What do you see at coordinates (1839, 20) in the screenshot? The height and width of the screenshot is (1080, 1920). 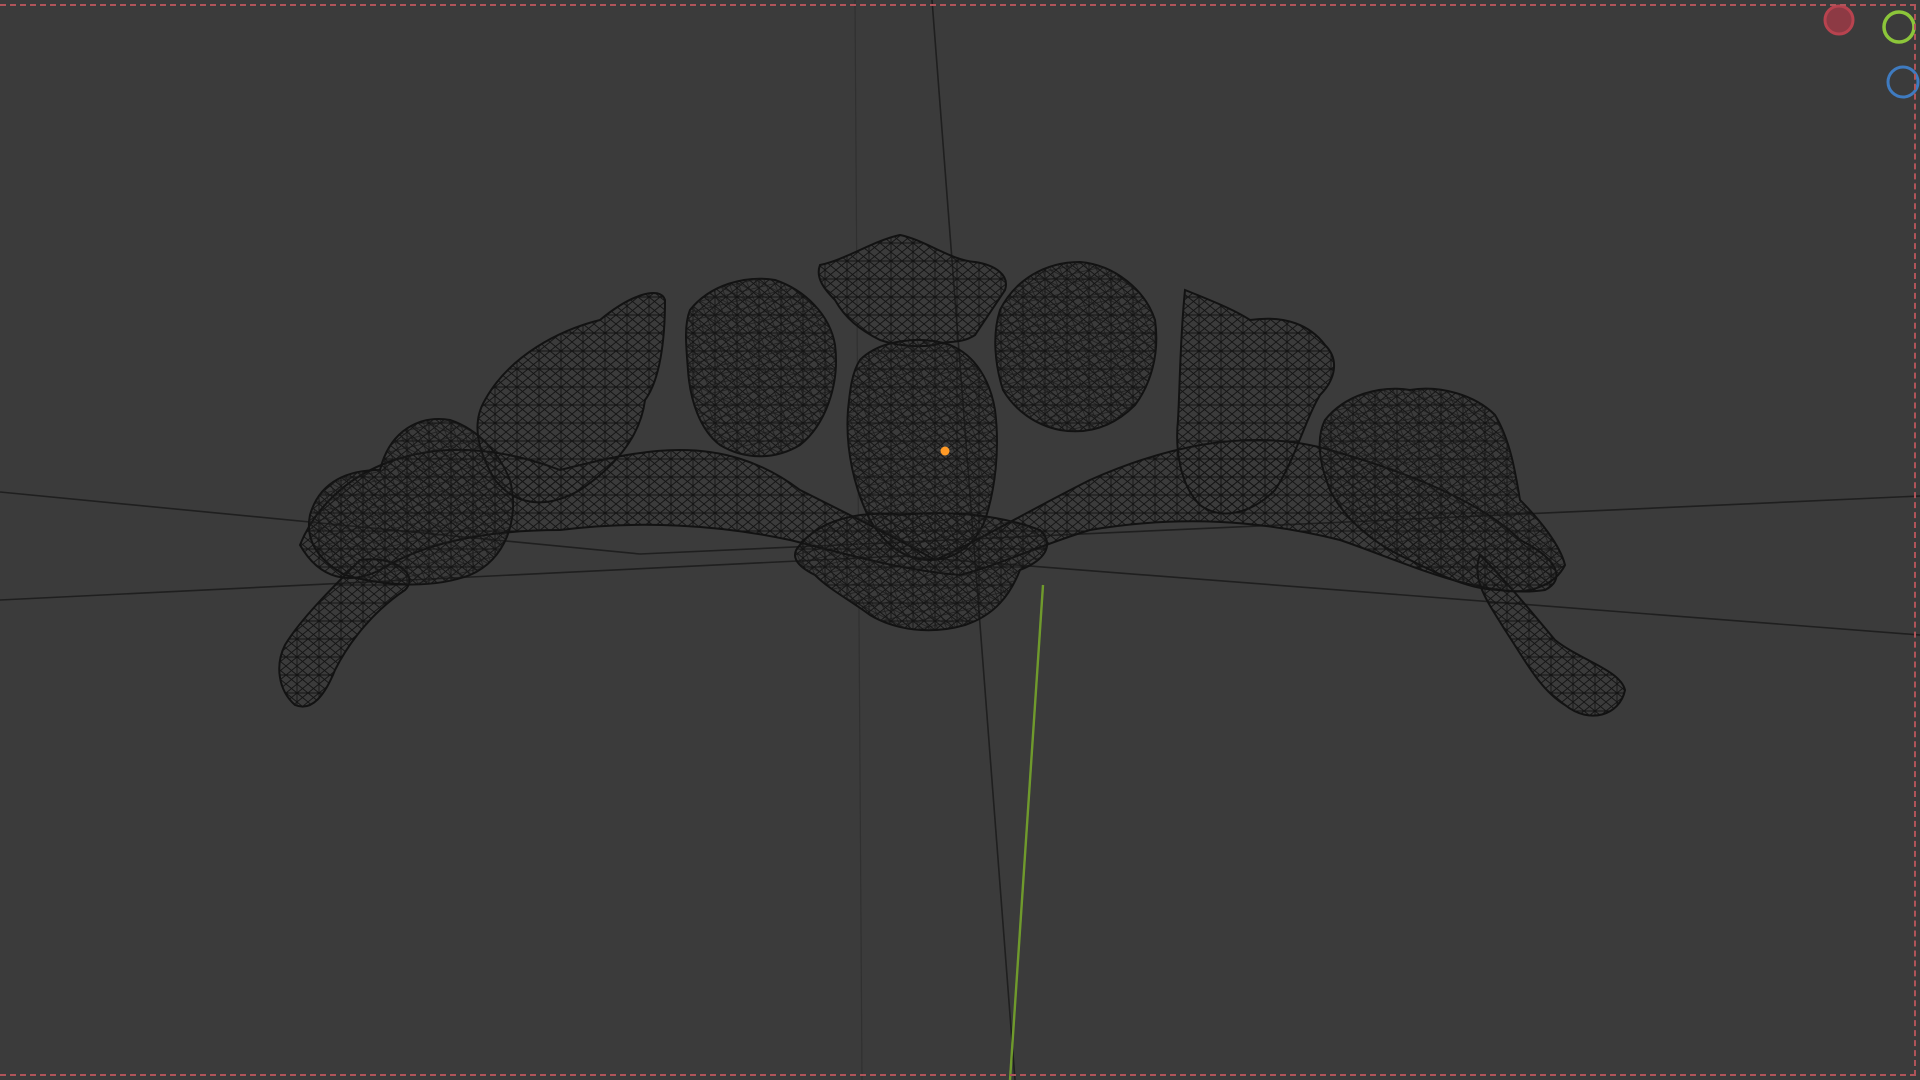 I see `axis-x-icon` at bounding box center [1839, 20].